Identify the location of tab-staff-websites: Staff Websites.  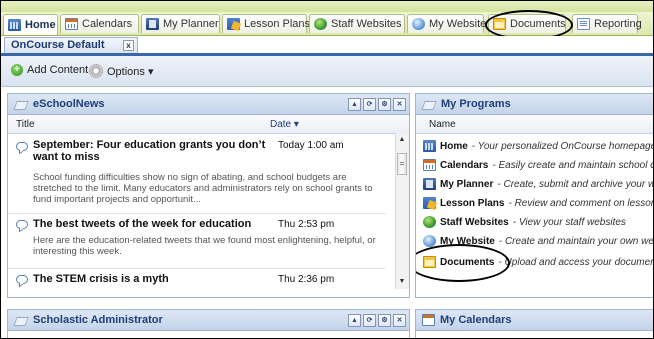
(357, 23).